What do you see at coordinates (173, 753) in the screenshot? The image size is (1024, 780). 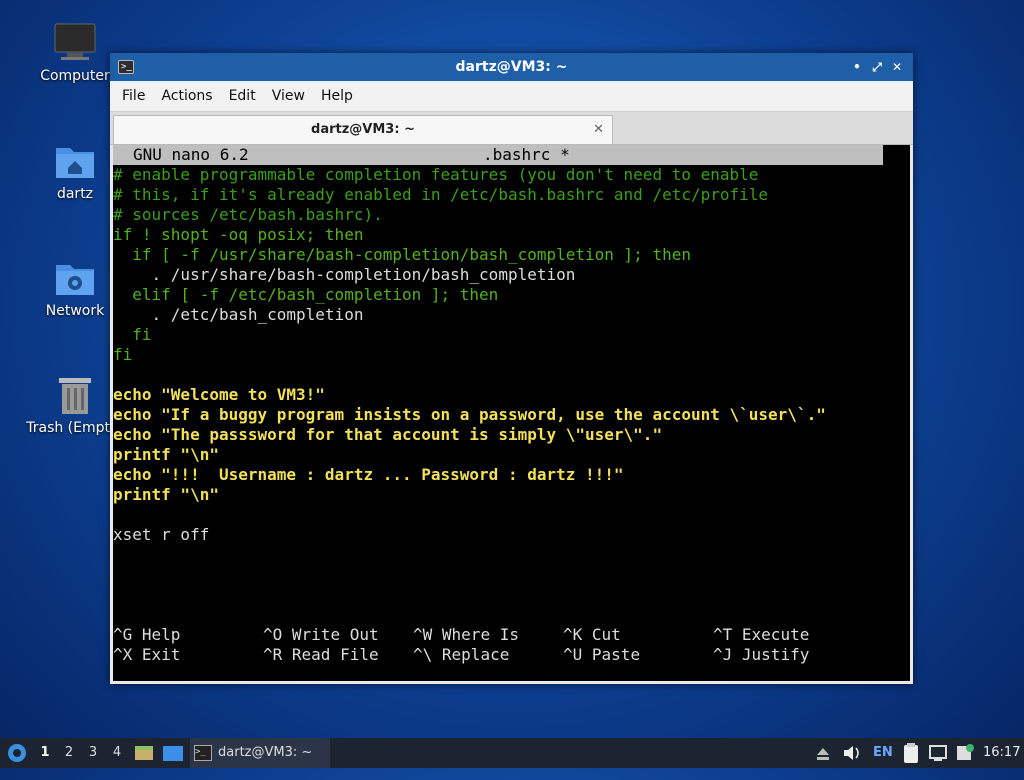 I see `show-desktop-icon` at bounding box center [173, 753].